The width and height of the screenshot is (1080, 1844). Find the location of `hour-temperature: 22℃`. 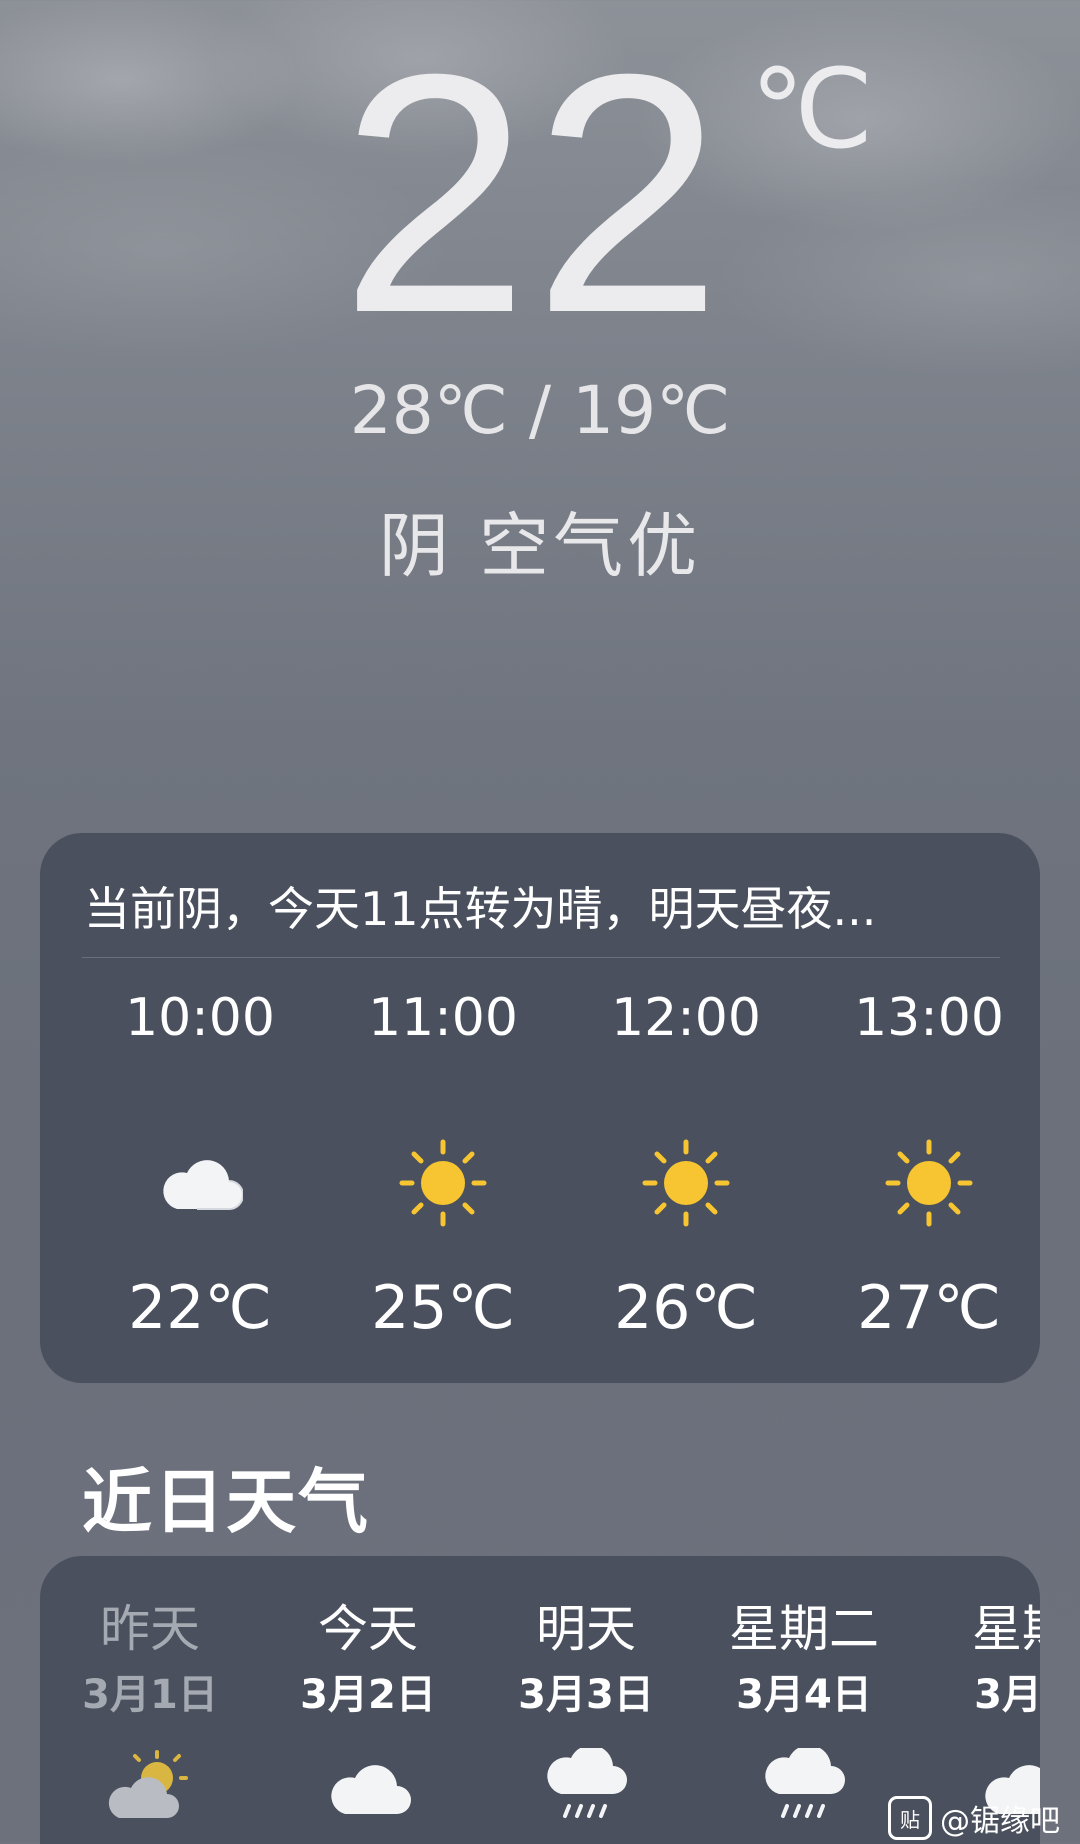

hour-temperature: 22℃ is located at coordinates (200, 1308).